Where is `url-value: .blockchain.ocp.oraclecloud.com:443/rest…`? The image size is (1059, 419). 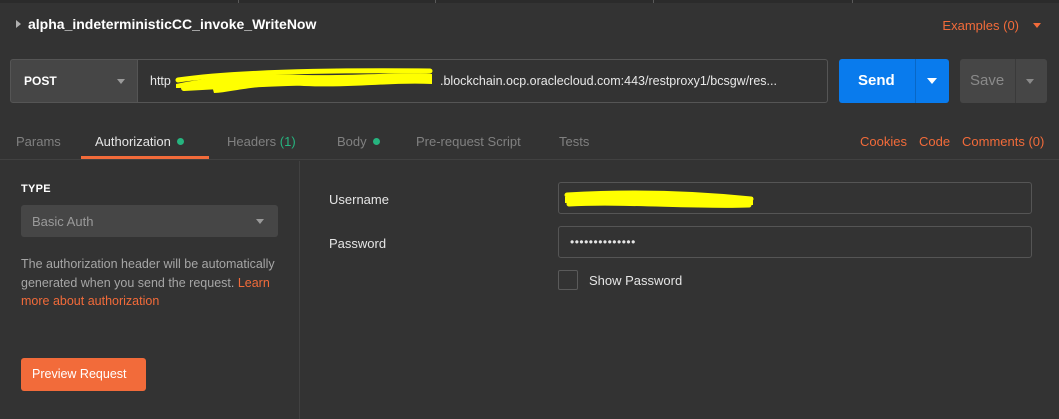
url-value: .blockchain.ocp.oraclecloud.com:443/rest… is located at coordinates (608, 81).